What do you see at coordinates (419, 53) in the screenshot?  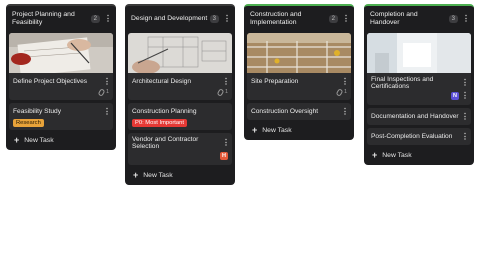 I see `office-photo` at bounding box center [419, 53].